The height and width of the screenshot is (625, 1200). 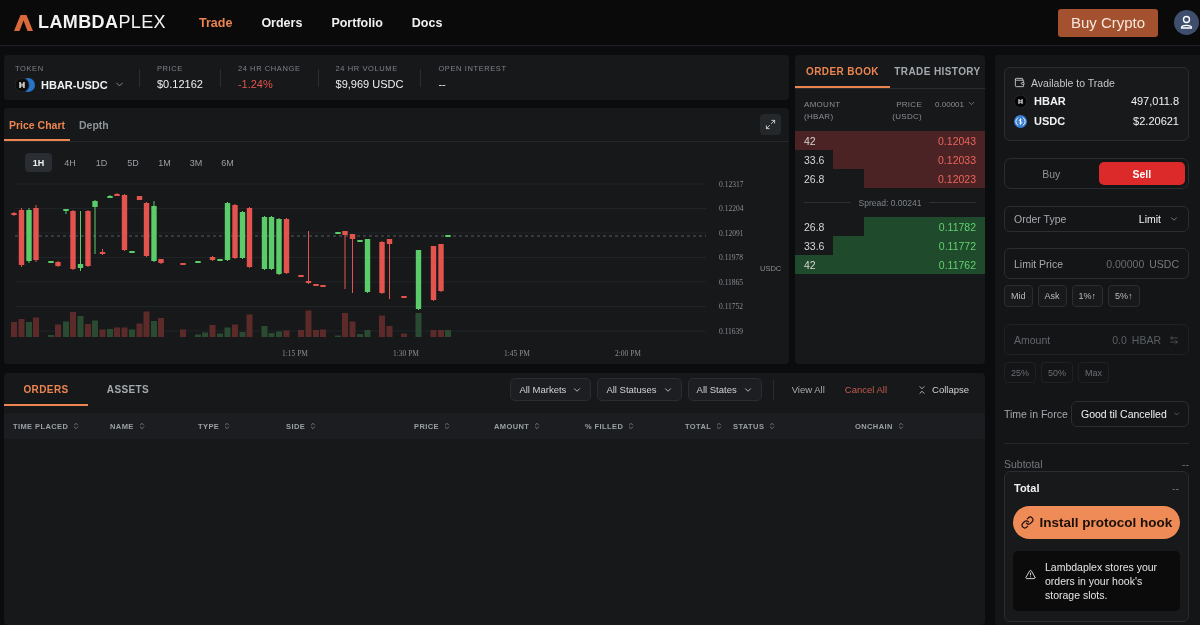 I want to click on filter-dropdown: All Statuses, so click(x=639, y=389).